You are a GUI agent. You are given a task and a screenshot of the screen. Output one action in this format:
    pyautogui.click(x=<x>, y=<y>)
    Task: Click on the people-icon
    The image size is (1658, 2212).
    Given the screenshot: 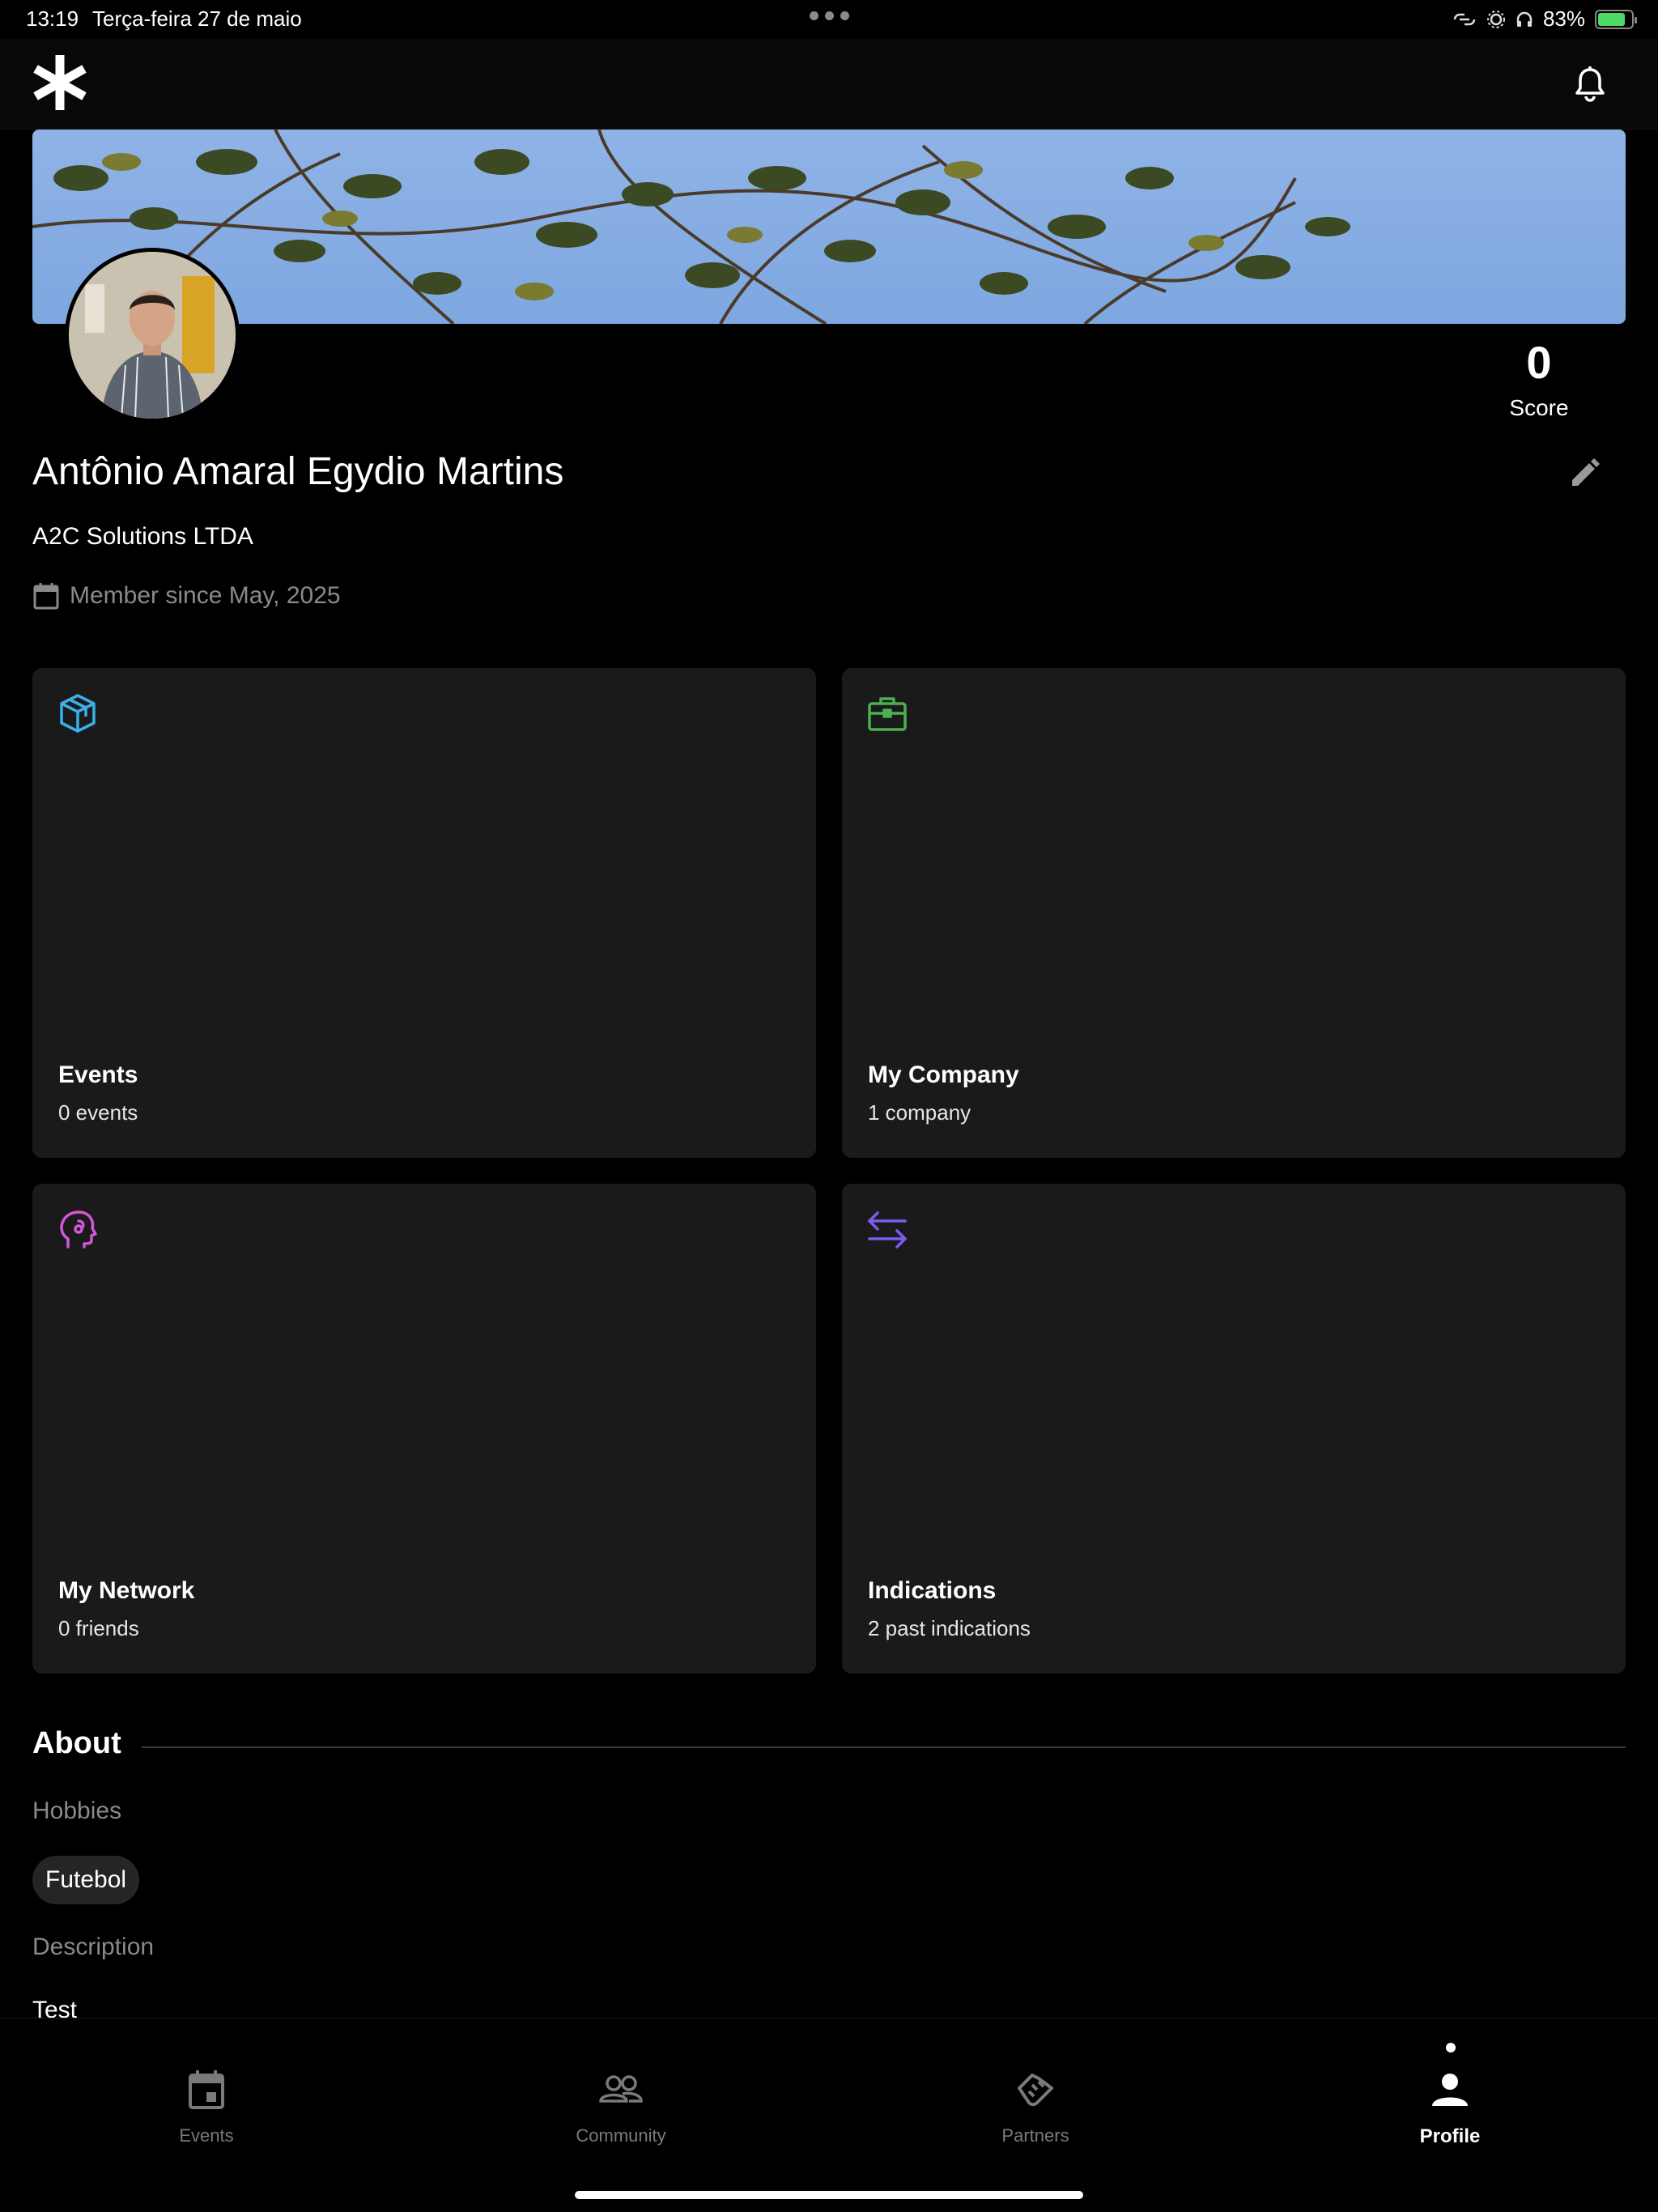 What is the action you would take?
    pyautogui.click(x=621, y=2089)
    